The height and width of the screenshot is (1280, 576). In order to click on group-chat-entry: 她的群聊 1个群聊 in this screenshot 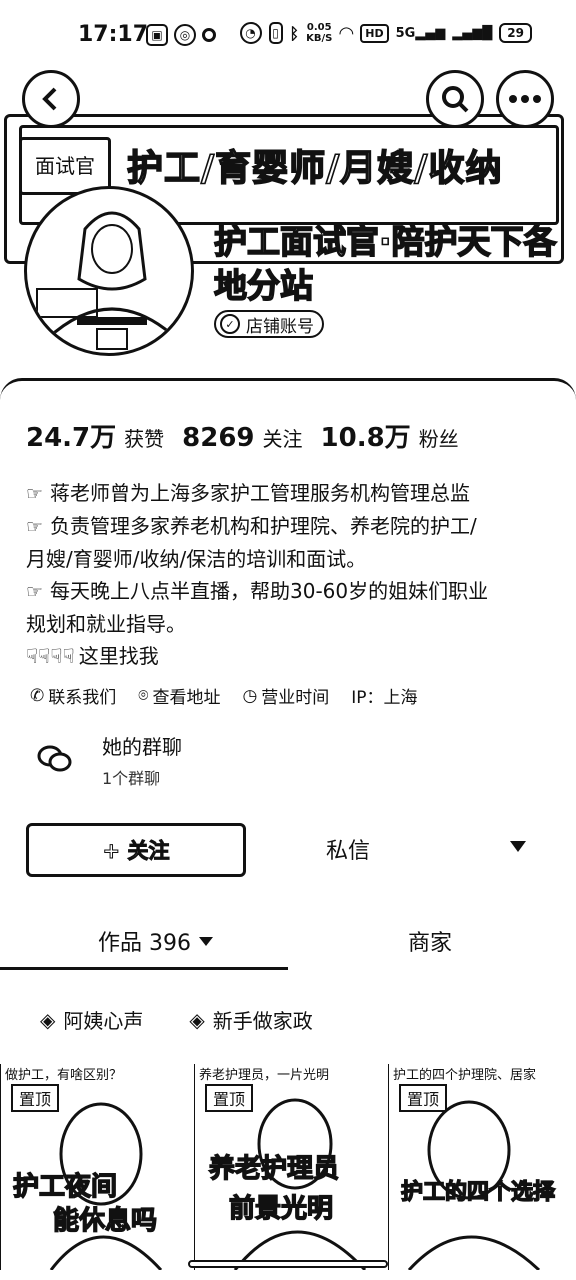, I will do `click(291, 762)`.